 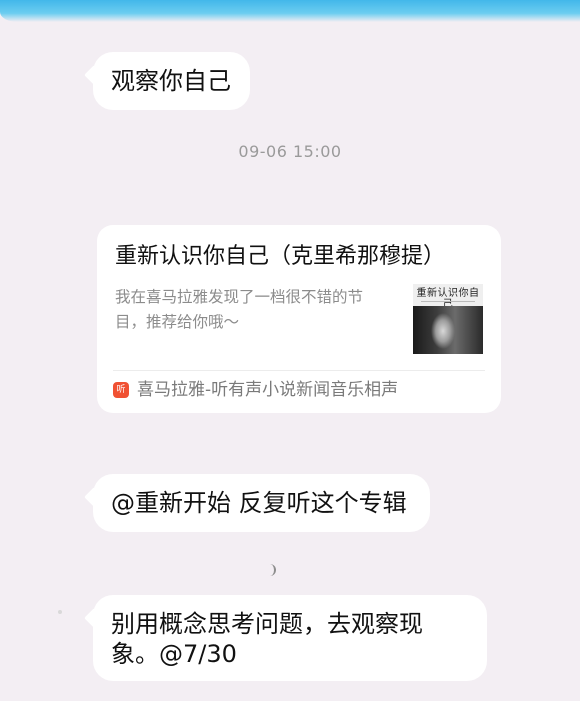 What do you see at coordinates (272, 570) in the screenshot?
I see `loading-spinner-icon` at bounding box center [272, 570].